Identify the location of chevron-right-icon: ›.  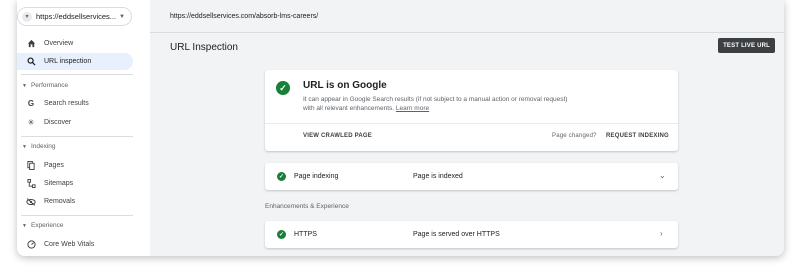
(661, 233).